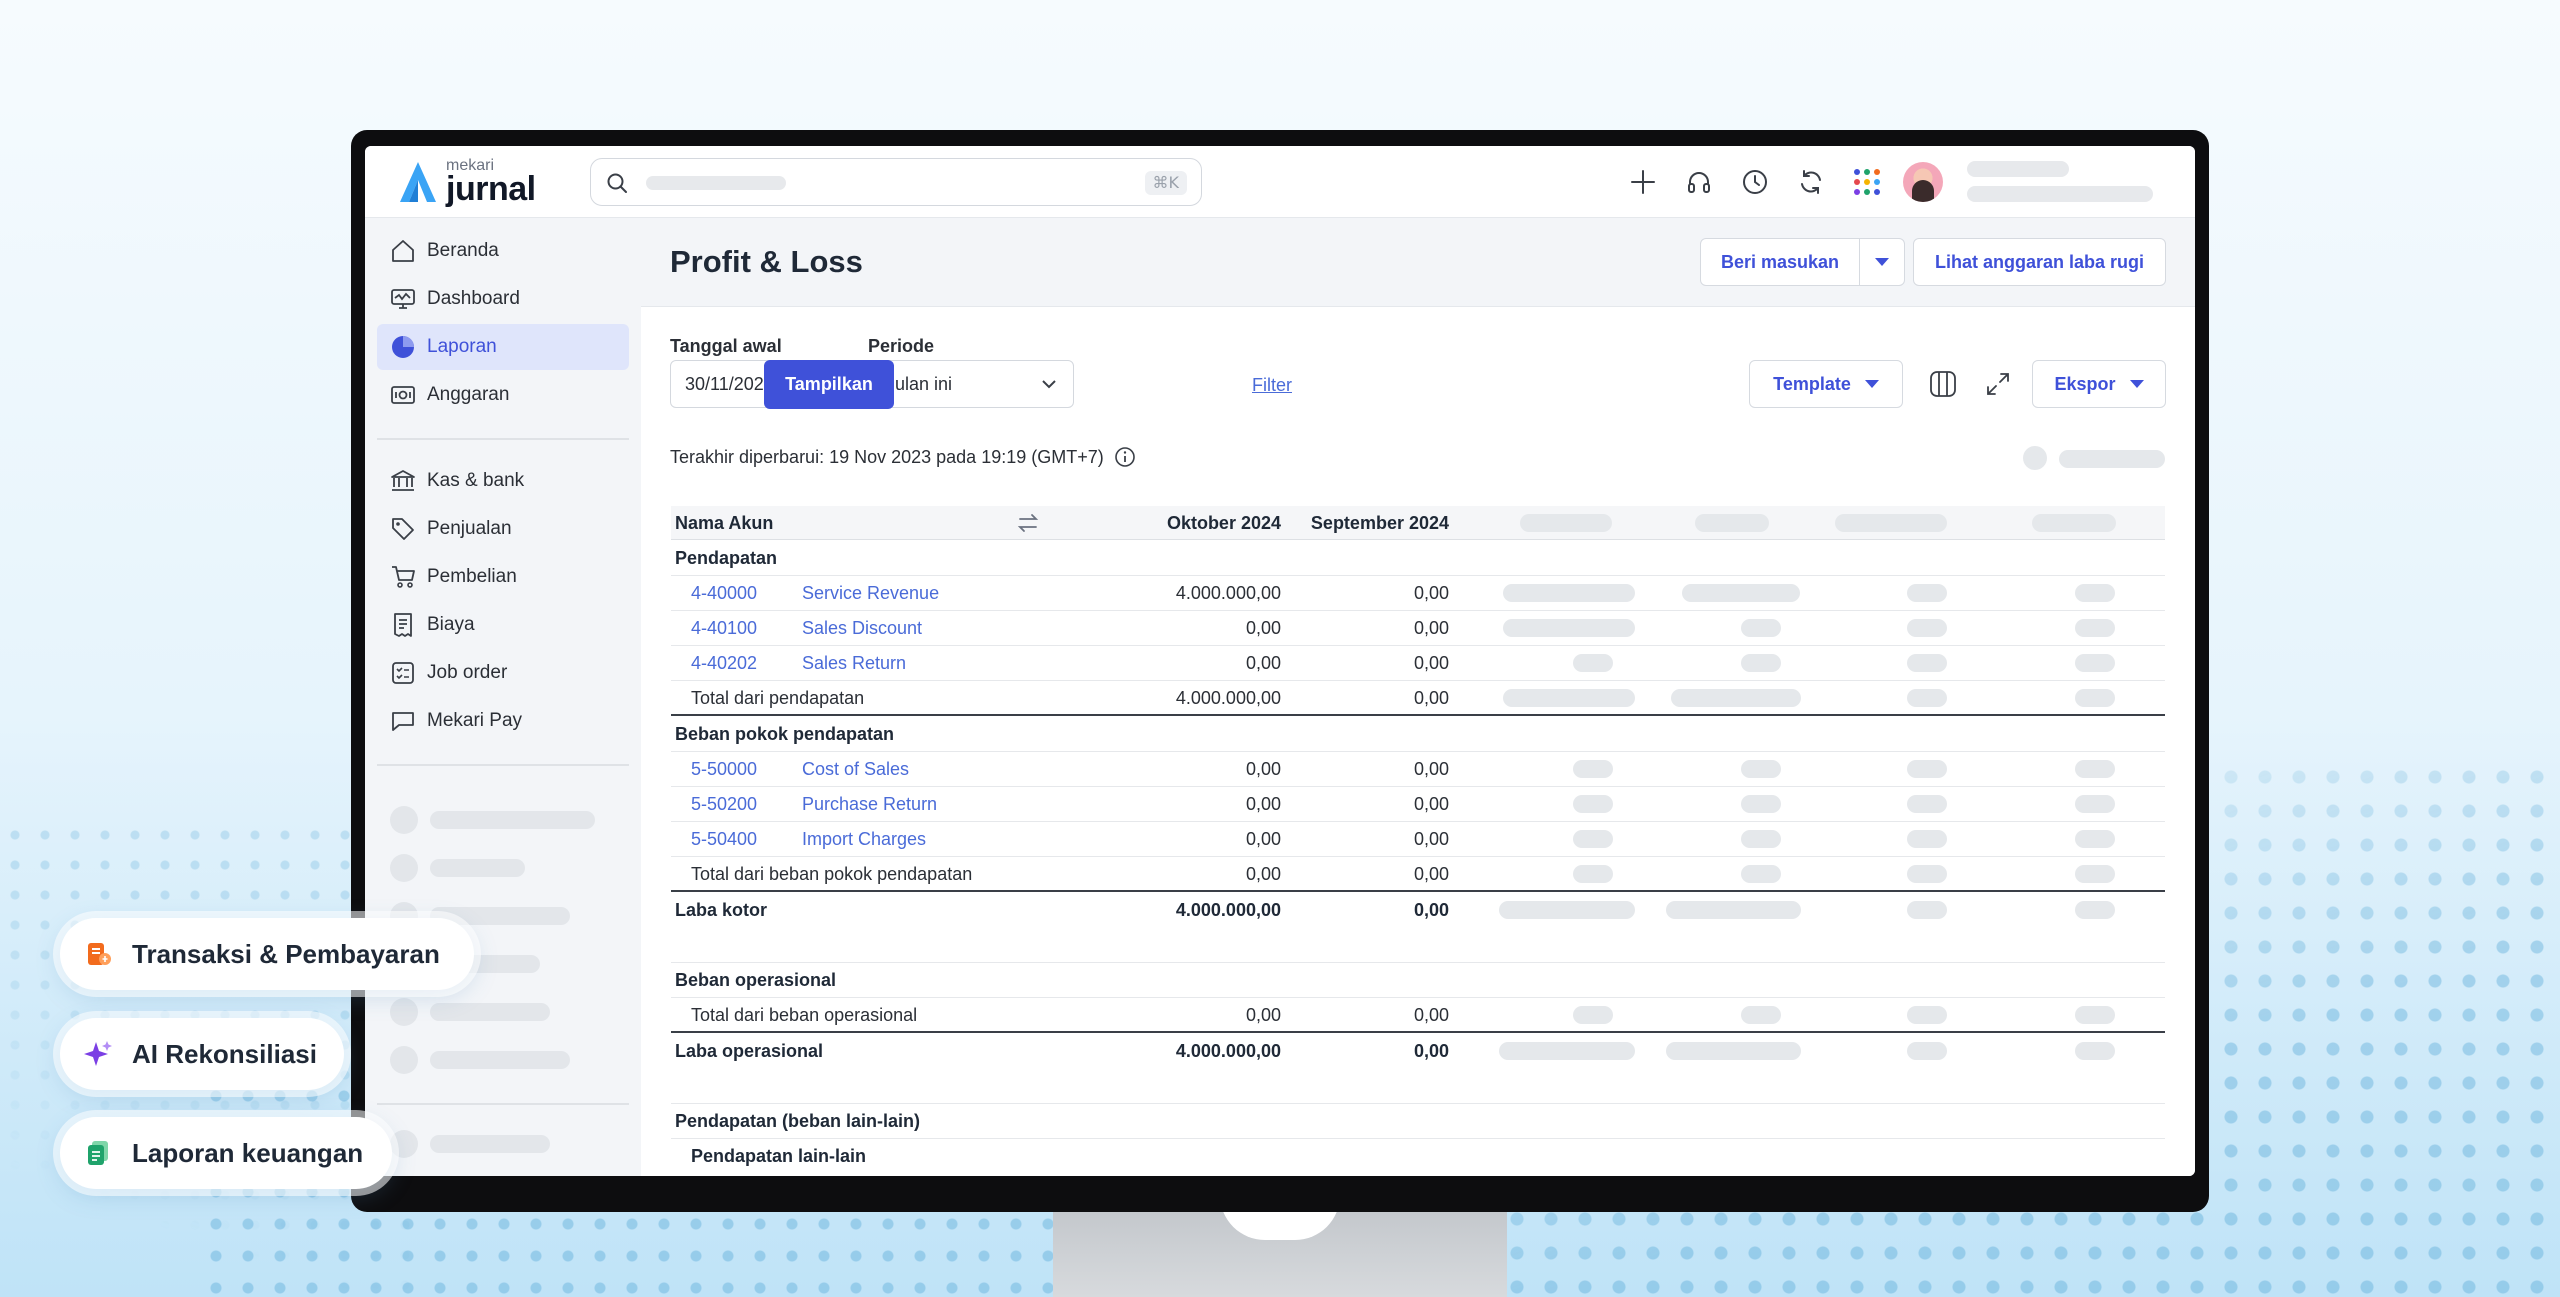 This screenshot has width=2560, height=1297. I want to click on feature-chip-ai-reconciliation: AI Rekonsiliasi, so click(202, 1054).